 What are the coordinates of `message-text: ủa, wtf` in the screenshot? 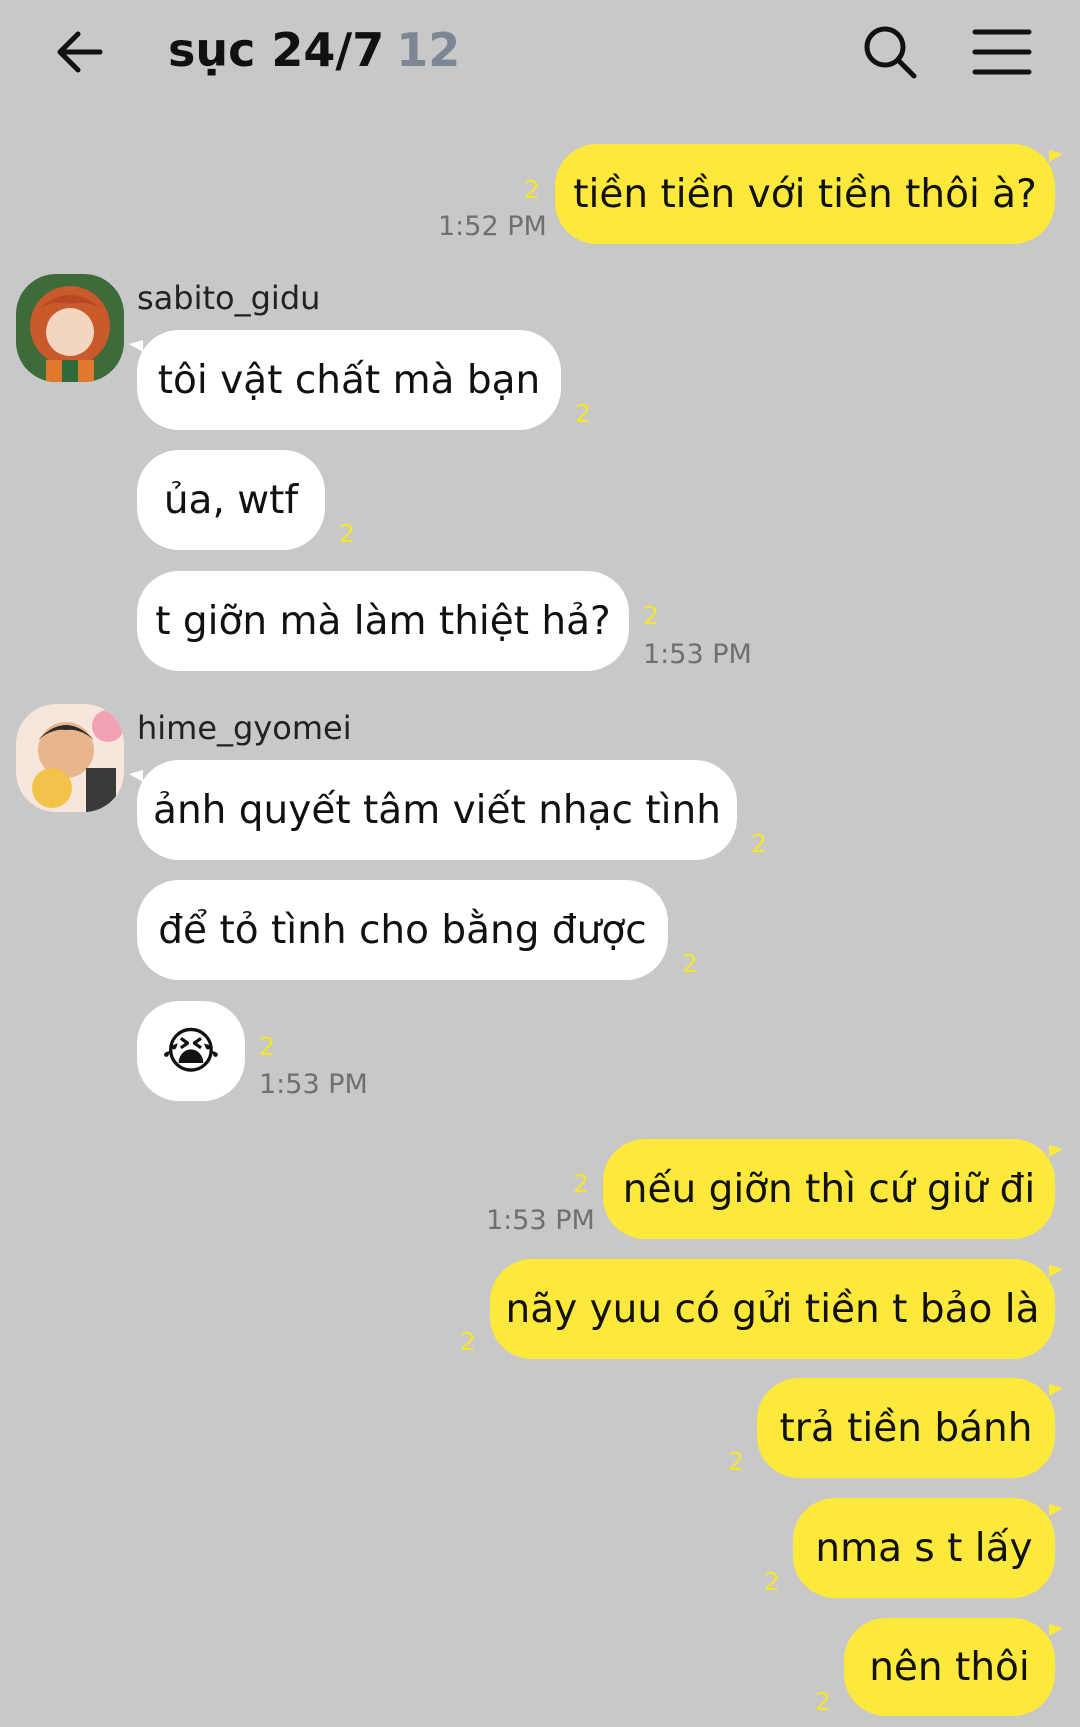 It's located at (231, 500).